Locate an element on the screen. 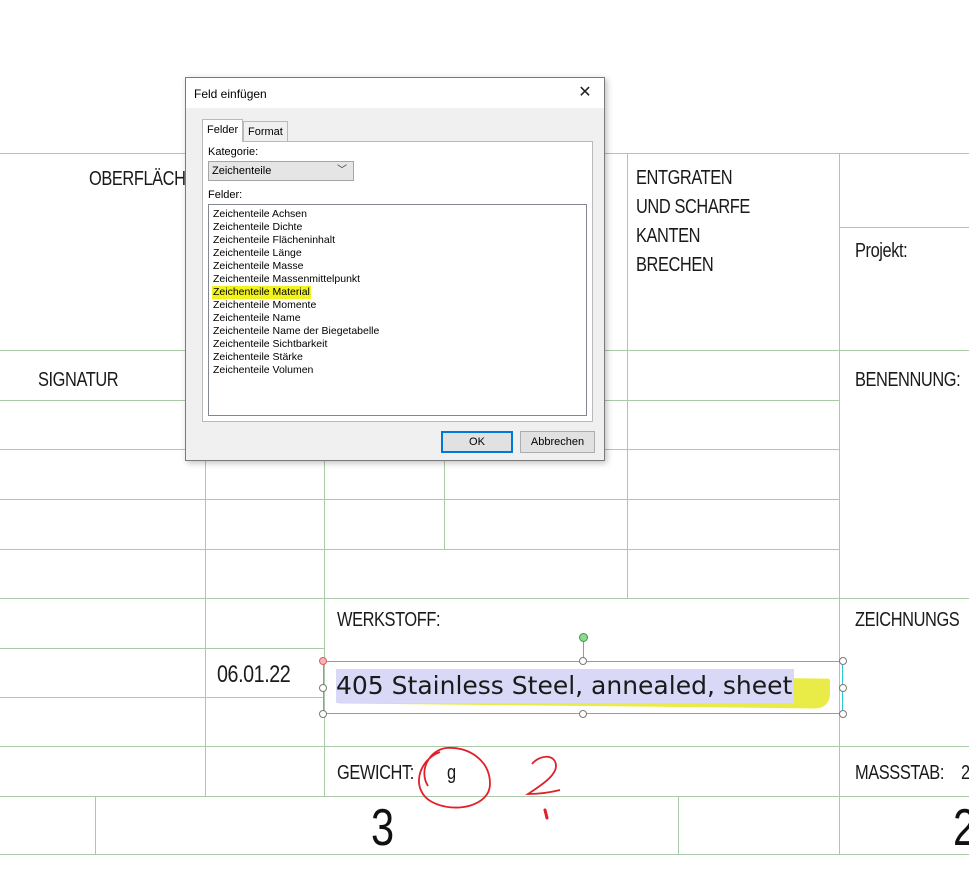 This screenshot has width=969, height=870. list-item: Zeichenteile Flächeninhalt is located at coordinates (274, 240).